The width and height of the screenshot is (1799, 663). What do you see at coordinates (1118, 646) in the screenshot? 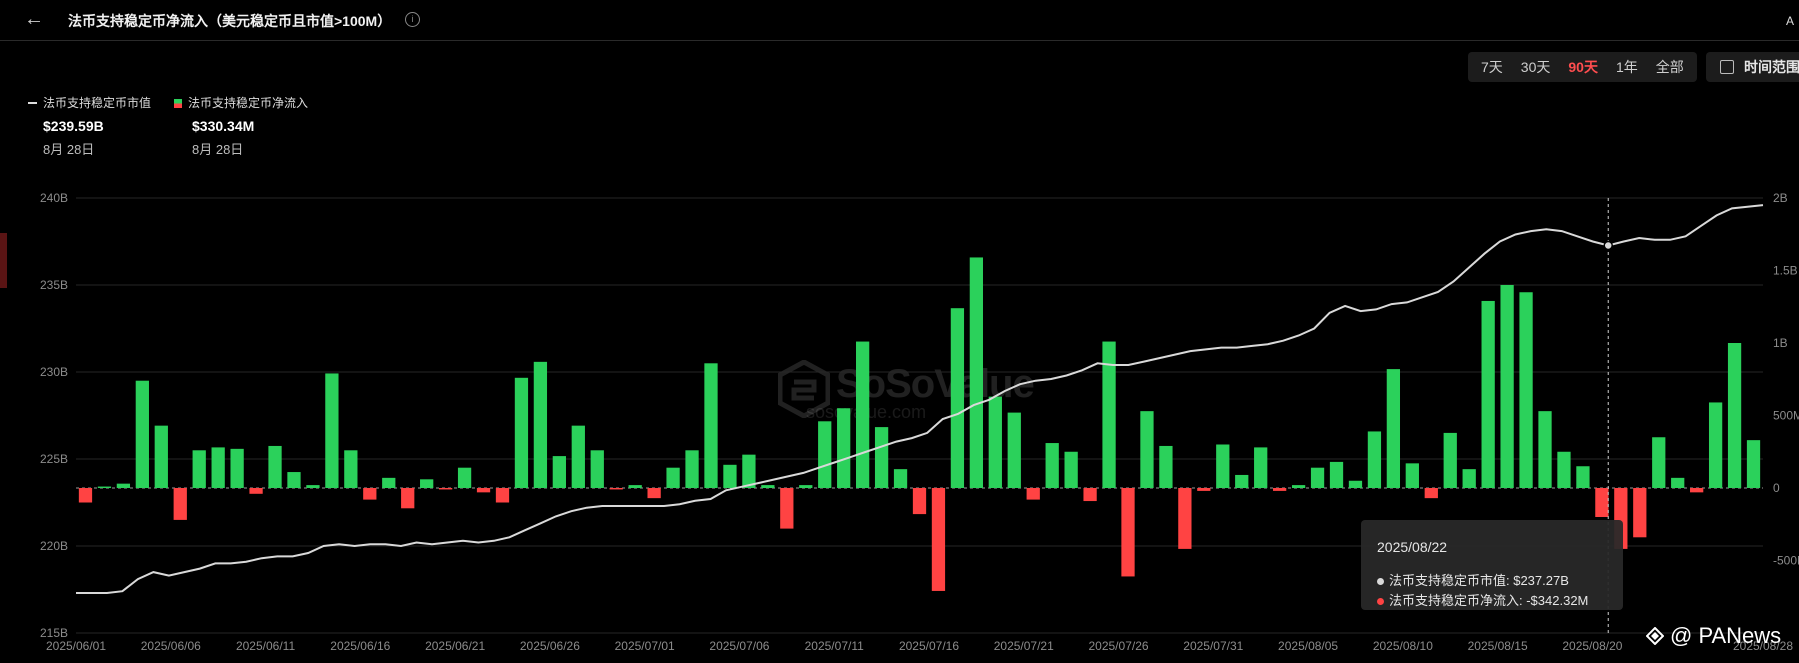
I see `x-tick-label: 2025/07/26` at bounding box center [1118, 646].